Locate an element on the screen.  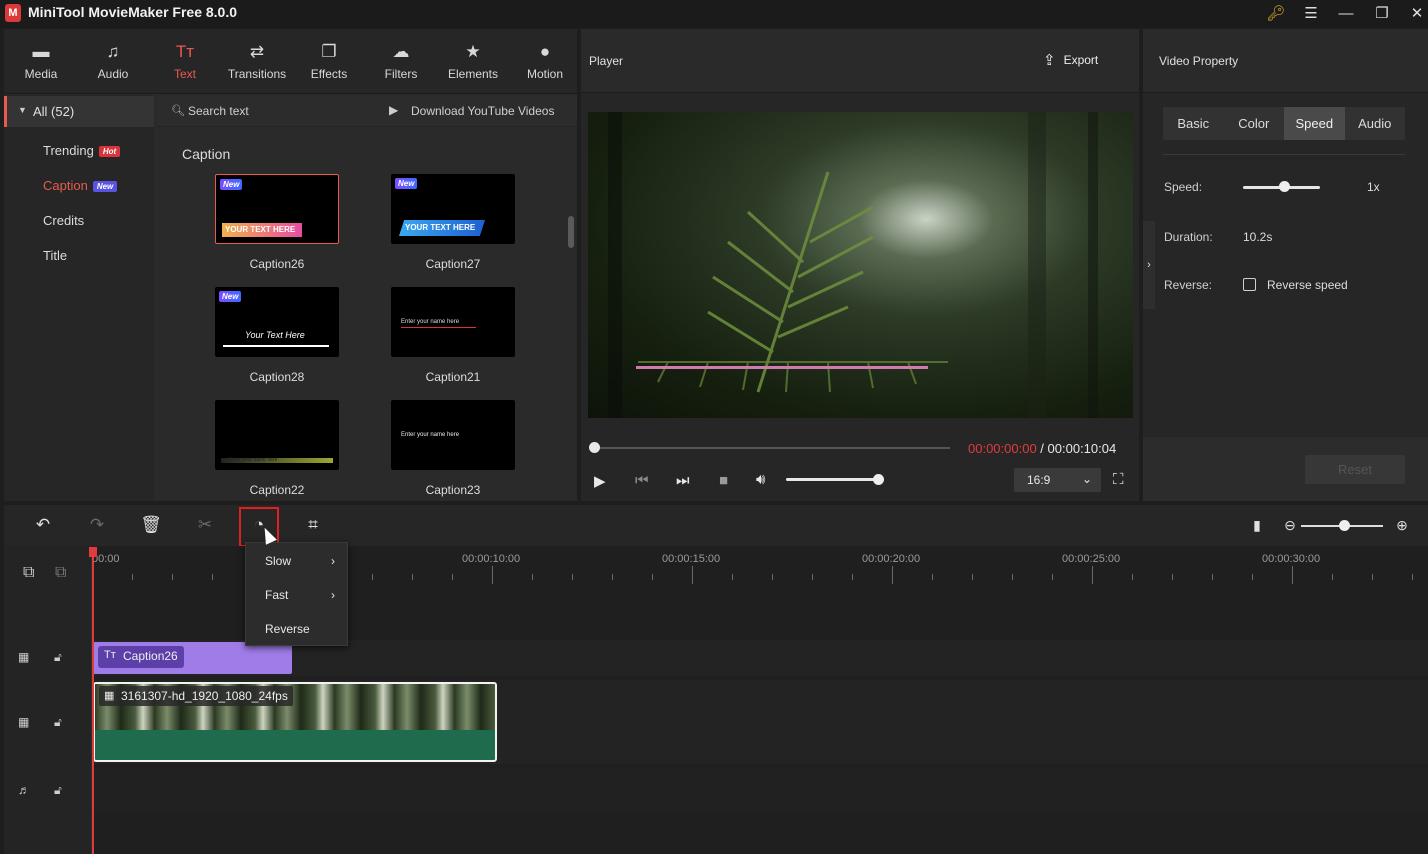
ruler-label: 00:00:30:00 is located at coordinates (1291, 559).